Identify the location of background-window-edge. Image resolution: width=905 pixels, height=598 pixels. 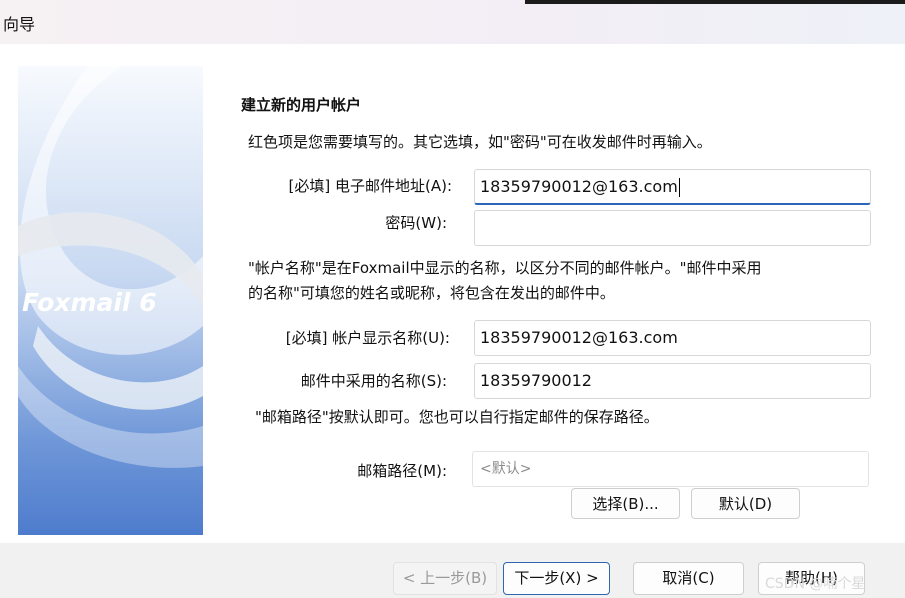
(715, 2).